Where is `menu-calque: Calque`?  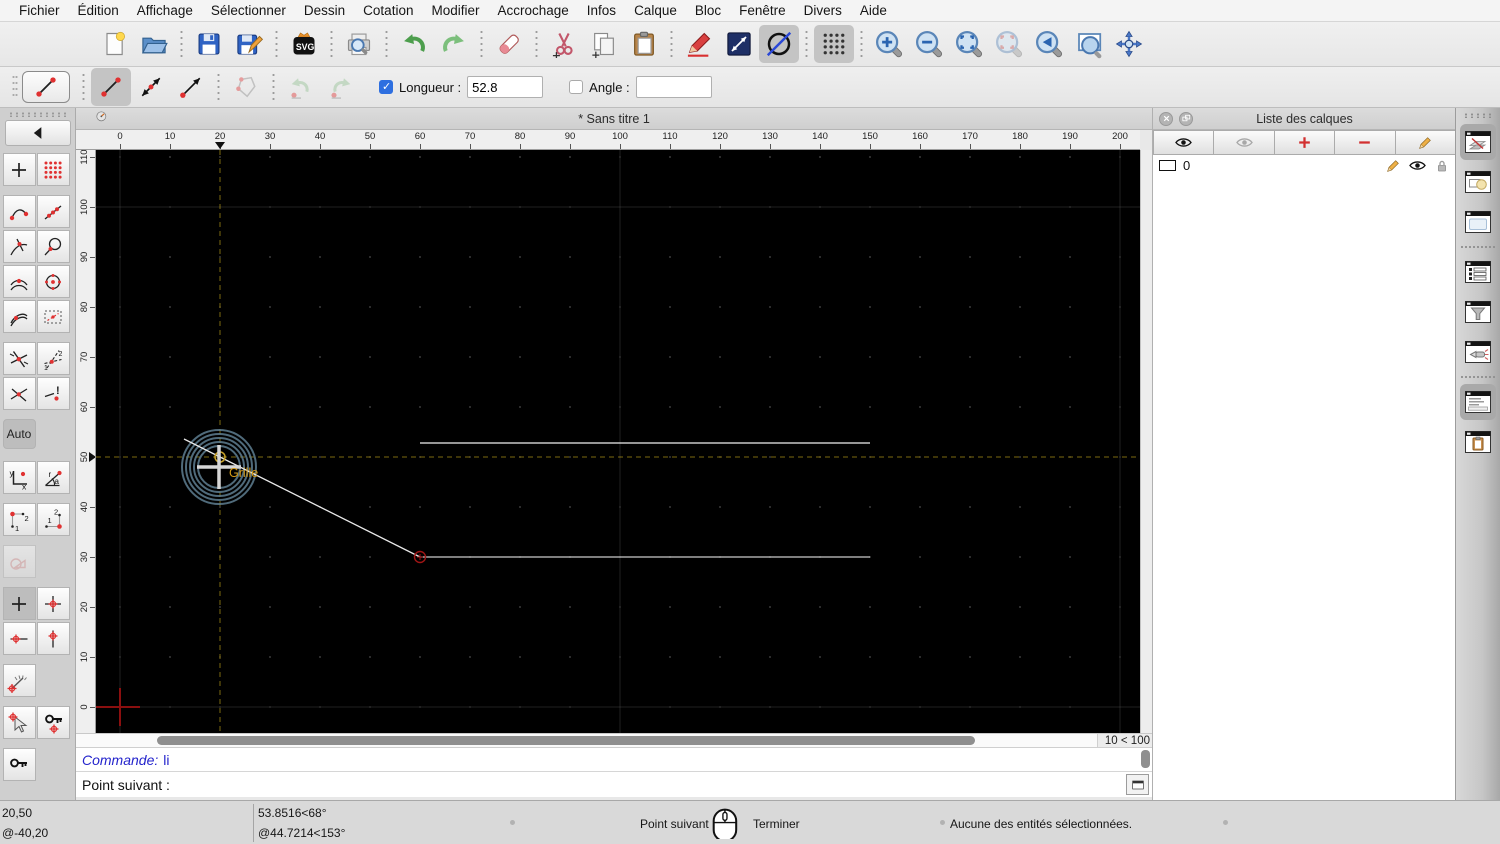 menu-calque: Calque is located at coordinates (655, 11).